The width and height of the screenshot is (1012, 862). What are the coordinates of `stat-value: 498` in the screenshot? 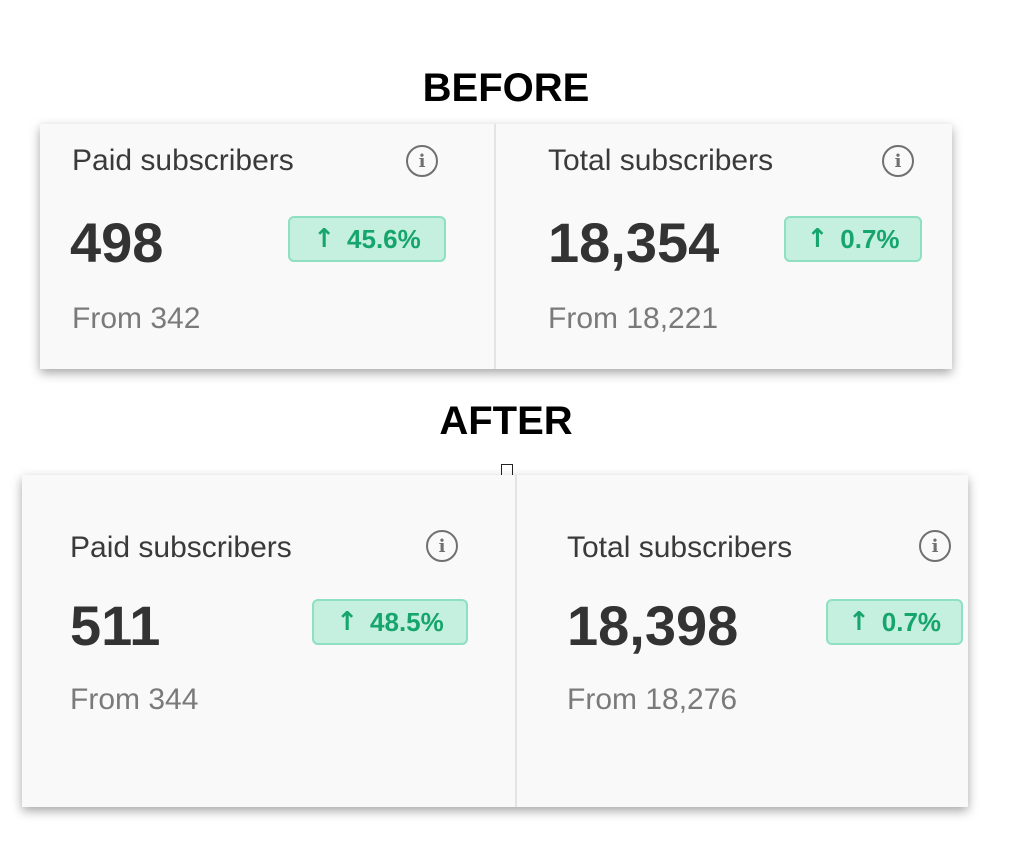 It's located at (117, 242).